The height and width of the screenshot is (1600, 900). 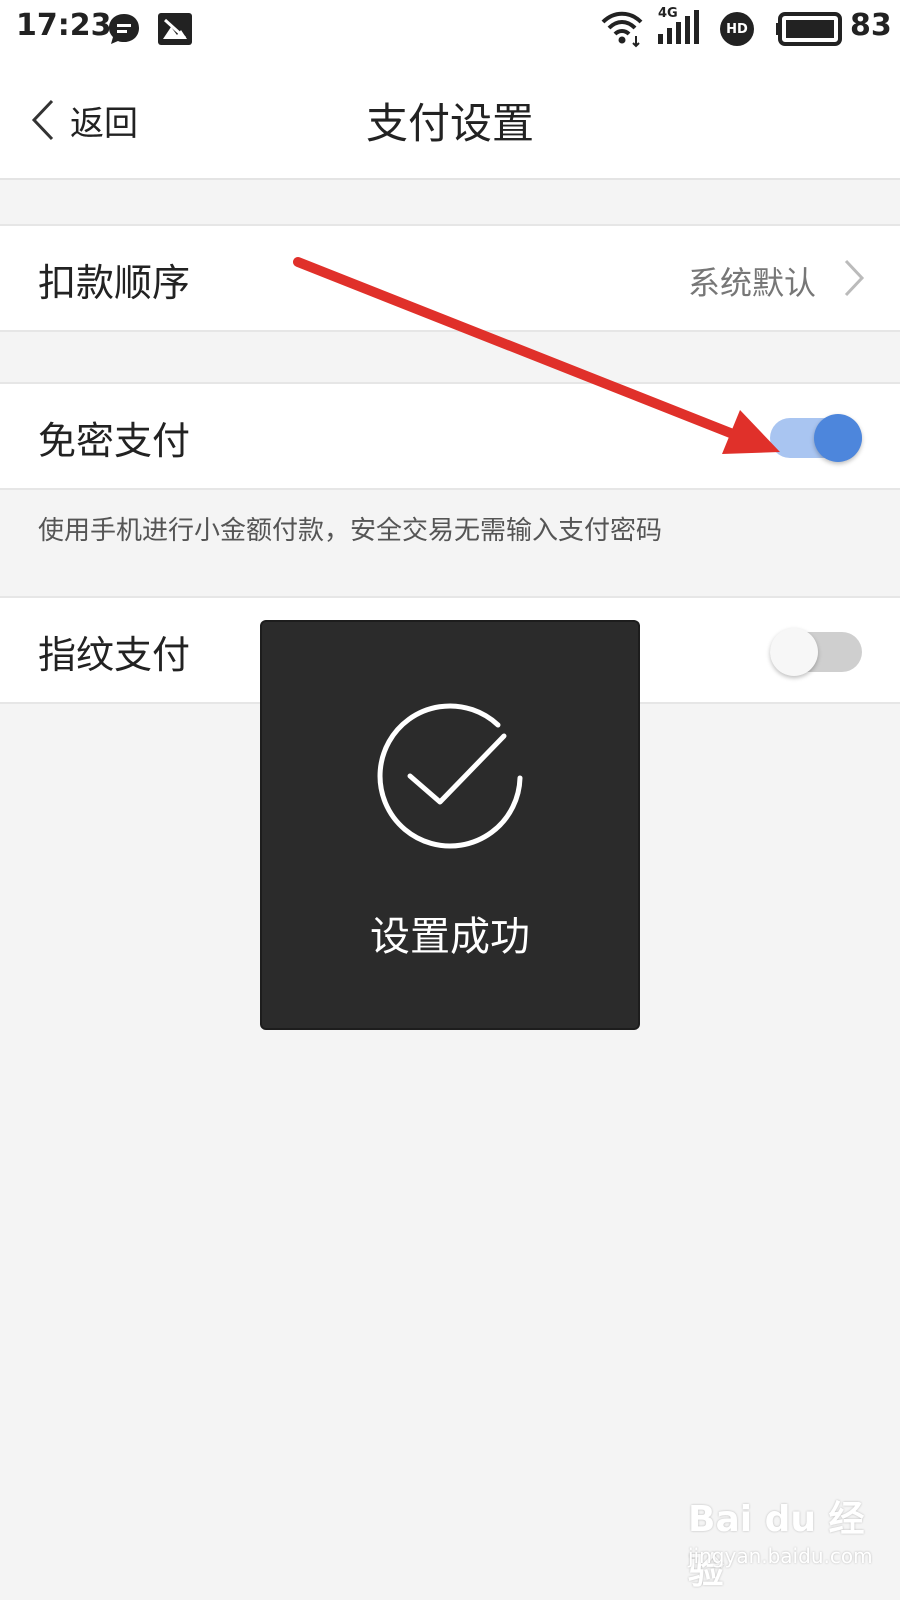 I want to click on fingerprint-payment-toggle, so click(x=816, y=652).